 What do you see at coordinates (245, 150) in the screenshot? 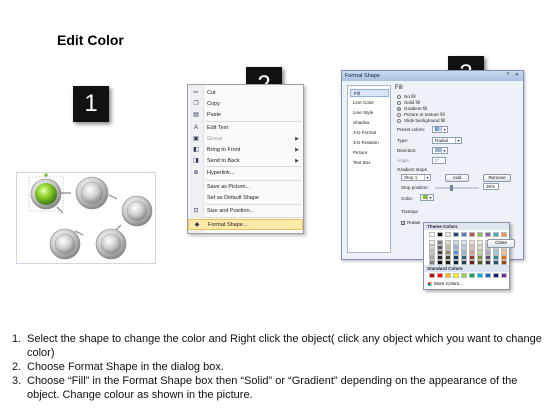
I see `menu-item-bring-to-front: ◧ Bring to Front ▶` at bounding box center [245, 150].